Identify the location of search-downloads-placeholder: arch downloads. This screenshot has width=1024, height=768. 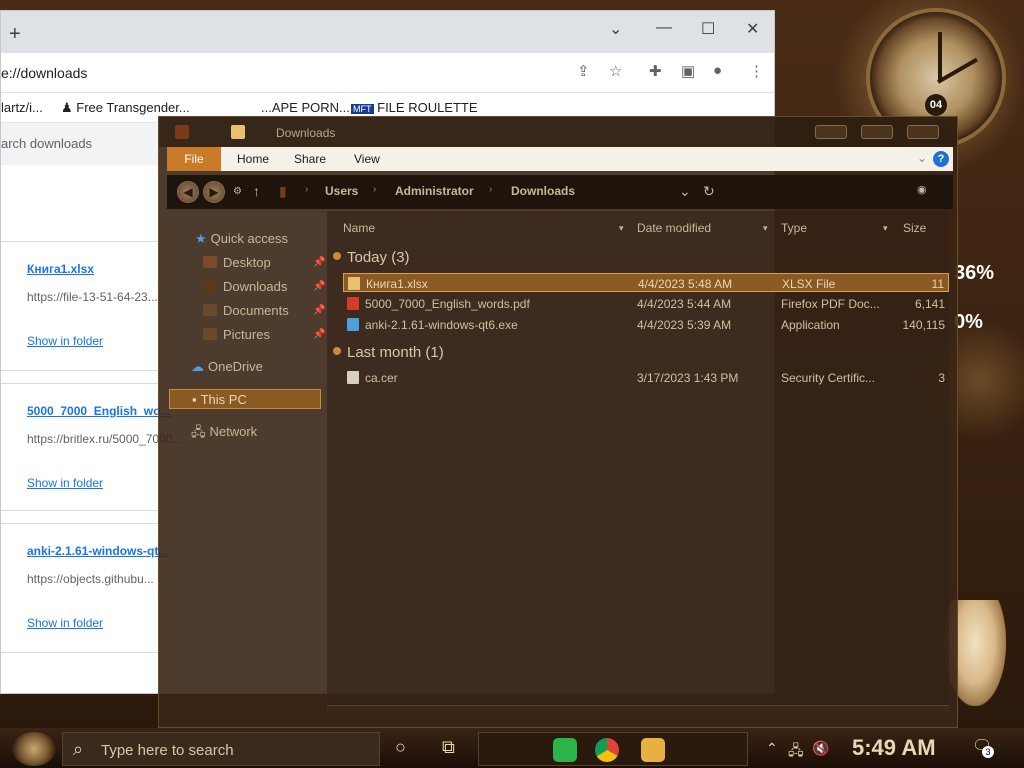
(47, 143).